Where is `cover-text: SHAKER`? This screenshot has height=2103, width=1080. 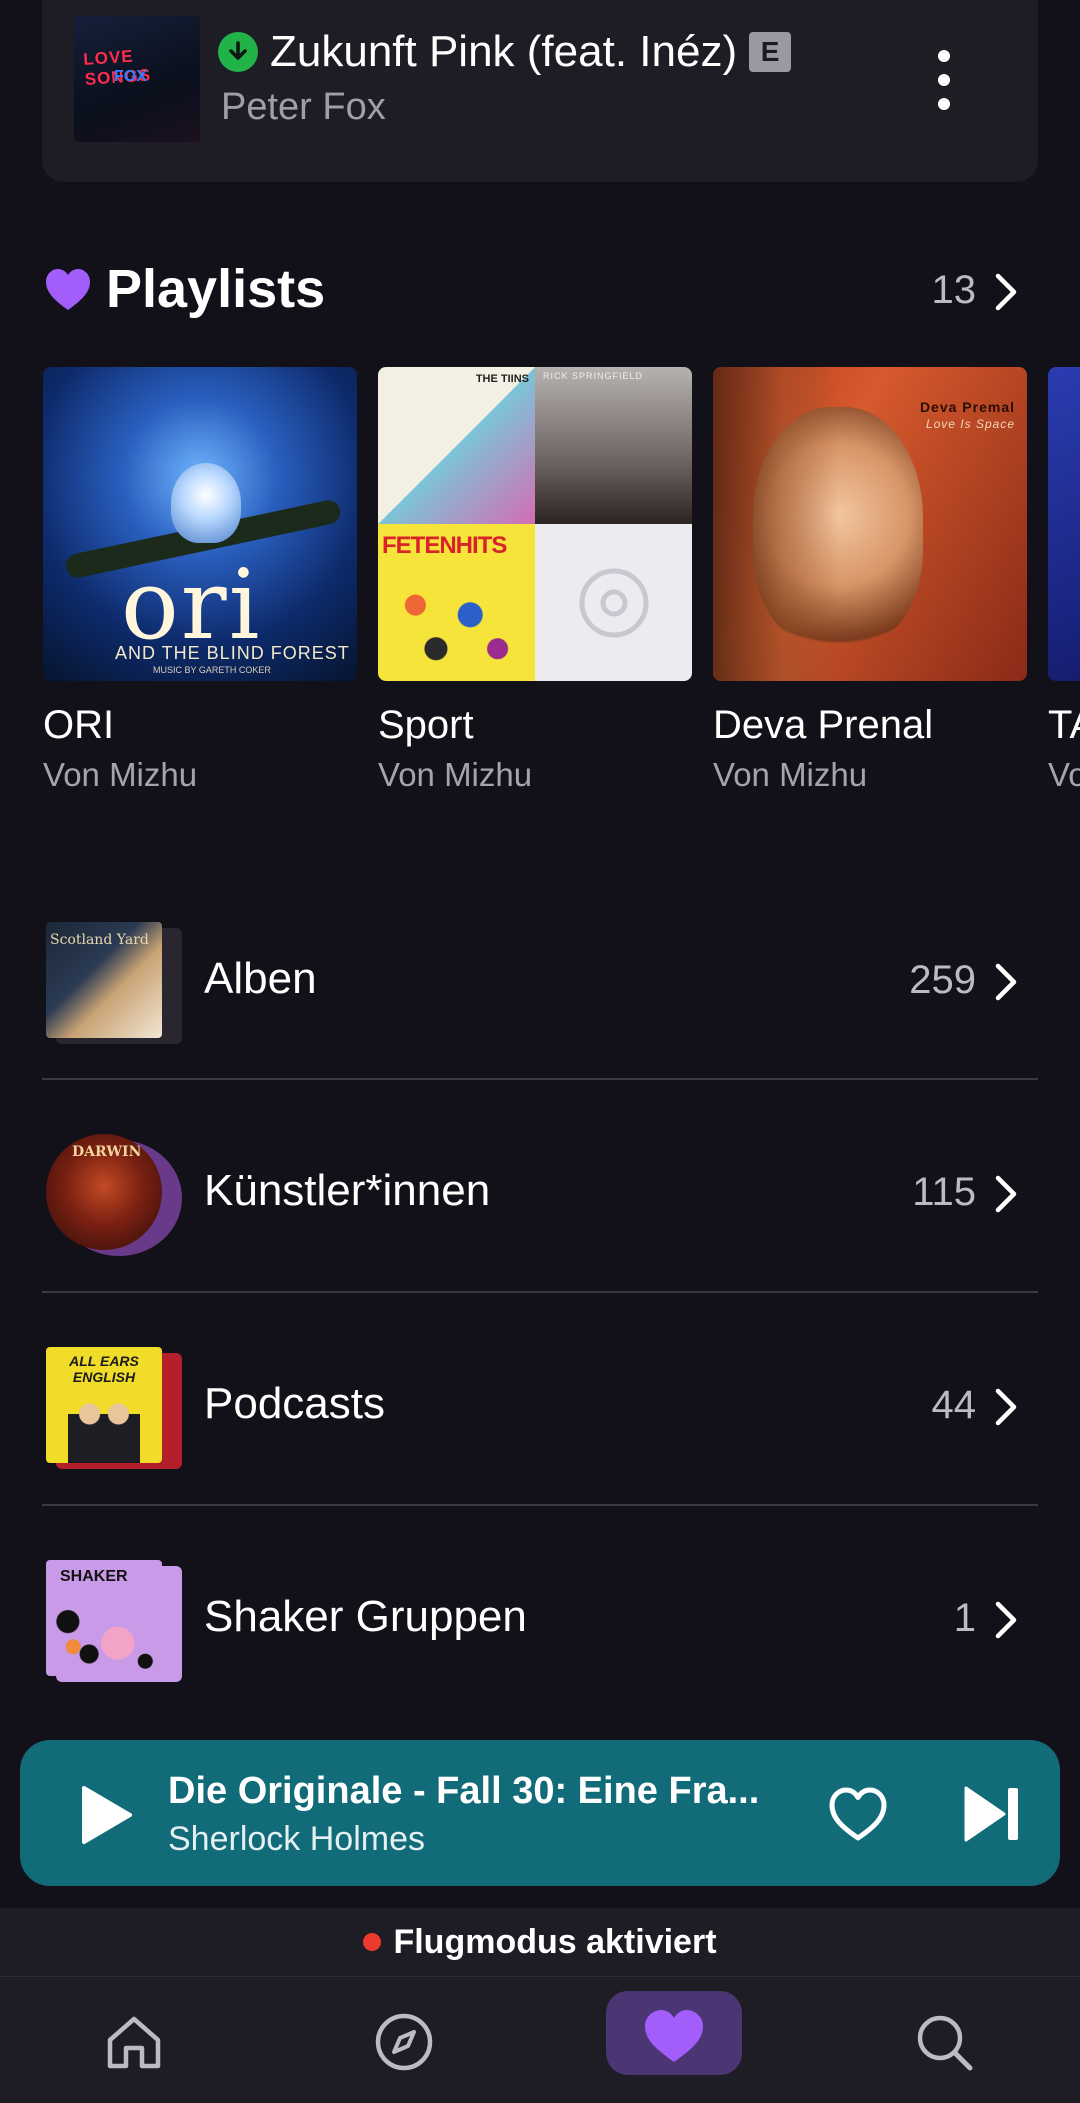
cover-text: SHAKER is located at coordinates (94, 1576).